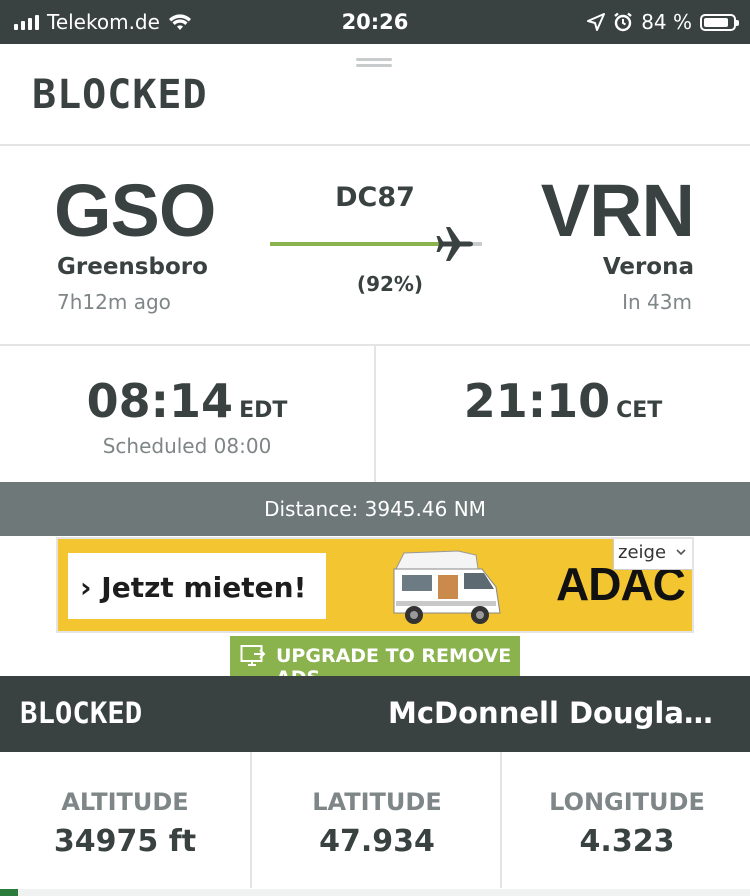  Describe the element at coordinates (719, 22) in the screenshot. I see `battery-icon` at that location.